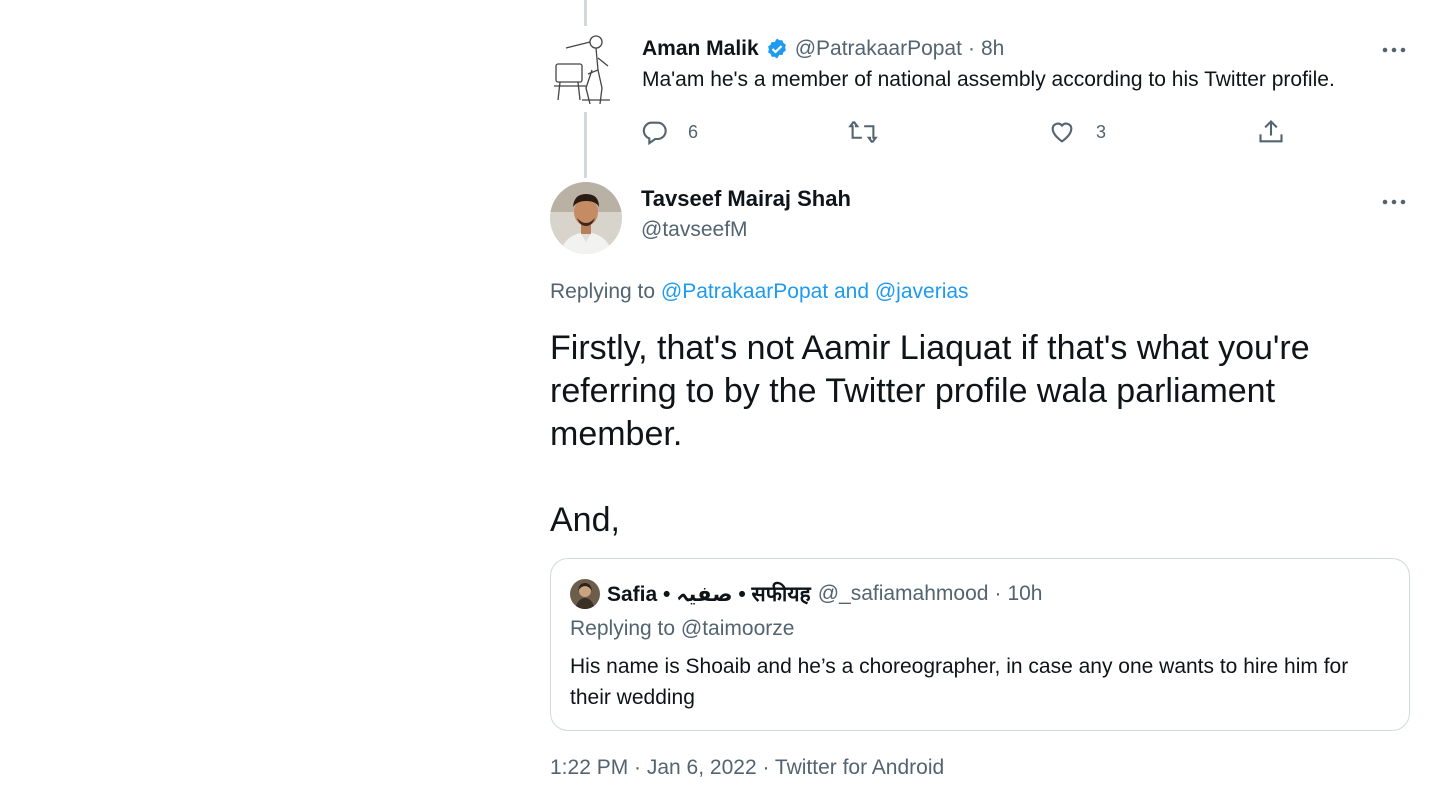 The image size is (1440, 810). What do you see at coordinates (585, 520) in the screenshot?
I see `main-tweet-paragraph: And,` at bounding box center [585, 520].